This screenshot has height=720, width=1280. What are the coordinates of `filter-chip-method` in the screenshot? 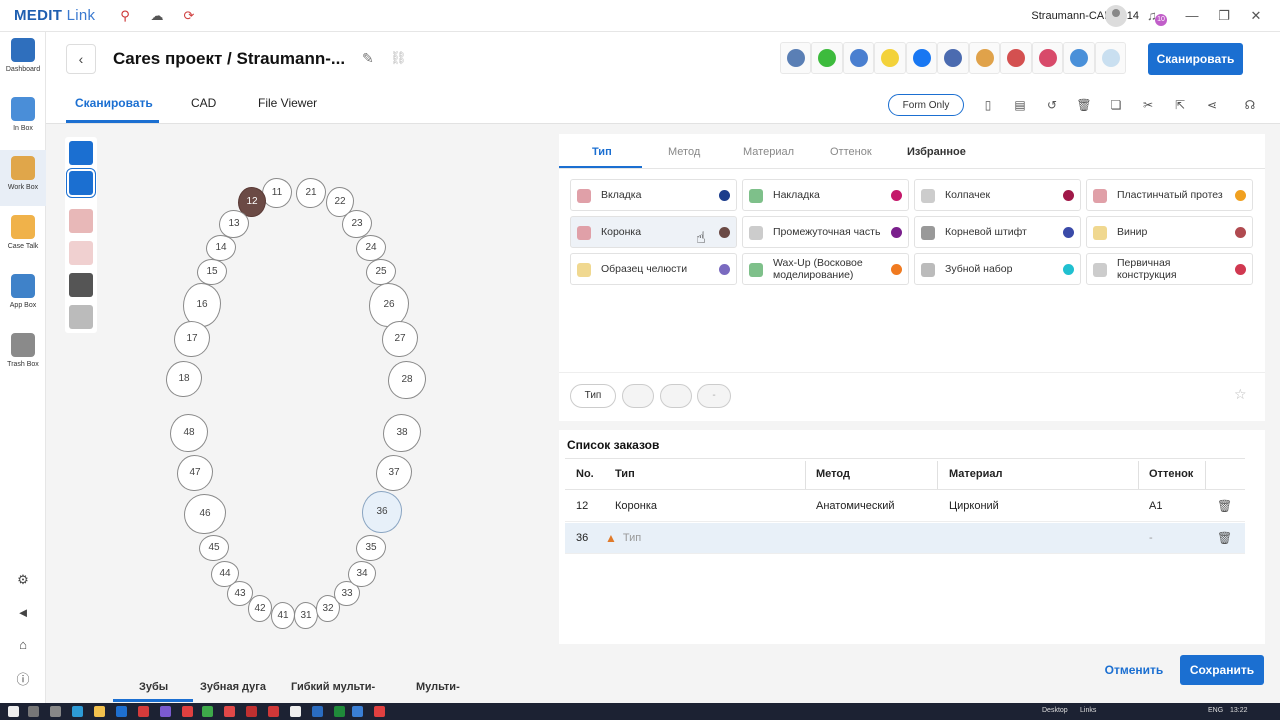 It's located at (638, 396).